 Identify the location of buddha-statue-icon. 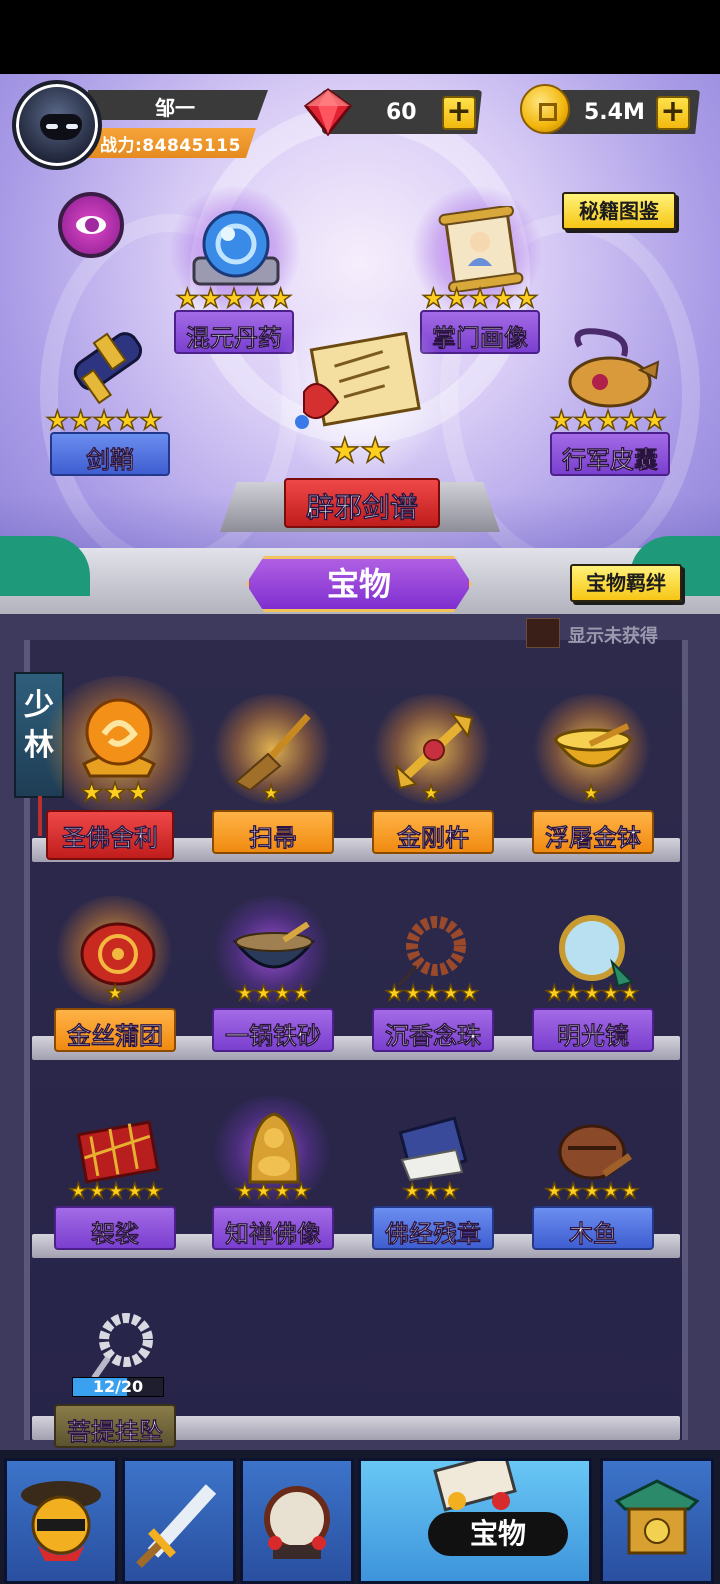
(274, 1148).